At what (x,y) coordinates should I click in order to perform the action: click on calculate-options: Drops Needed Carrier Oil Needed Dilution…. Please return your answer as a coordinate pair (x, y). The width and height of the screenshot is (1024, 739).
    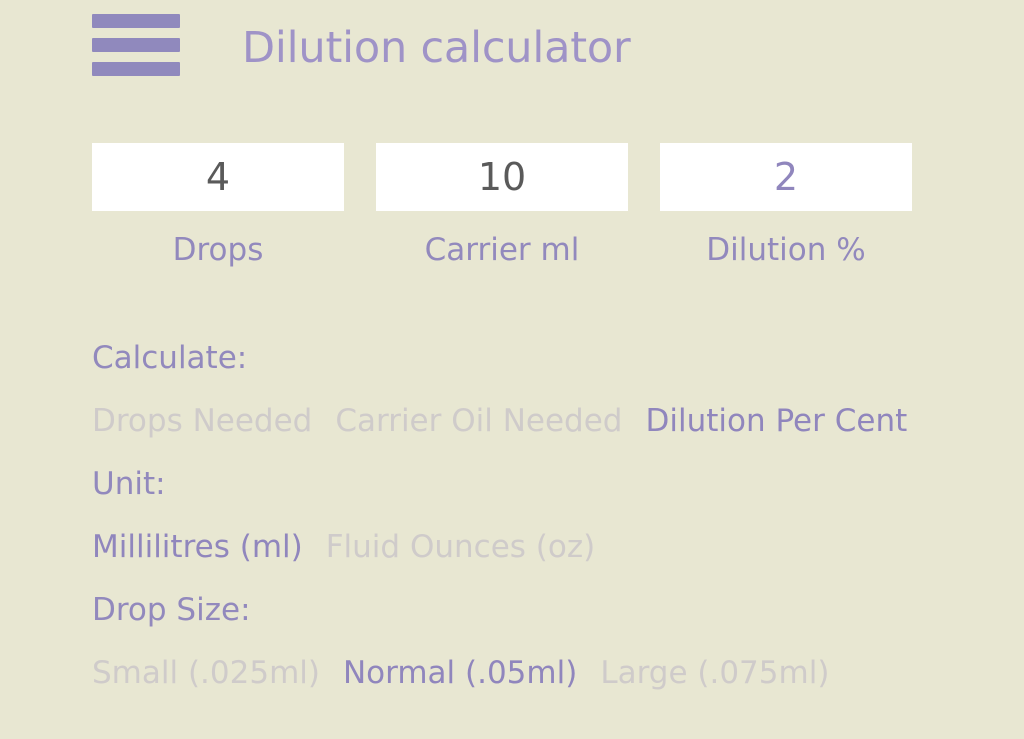
    Looking at the image, I should click on (542, 421).